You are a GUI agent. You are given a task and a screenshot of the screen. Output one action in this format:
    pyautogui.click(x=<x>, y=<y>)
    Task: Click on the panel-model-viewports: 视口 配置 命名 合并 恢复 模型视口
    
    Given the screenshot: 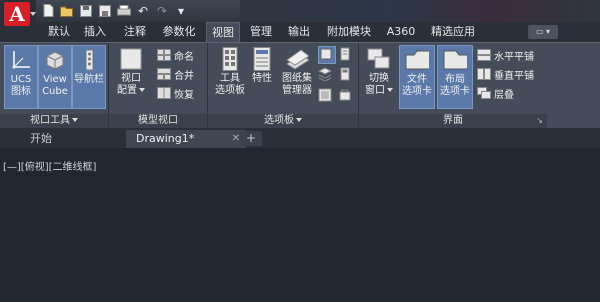 What is the action you would take?
    pyautogui.click(x=158, y=85)
    